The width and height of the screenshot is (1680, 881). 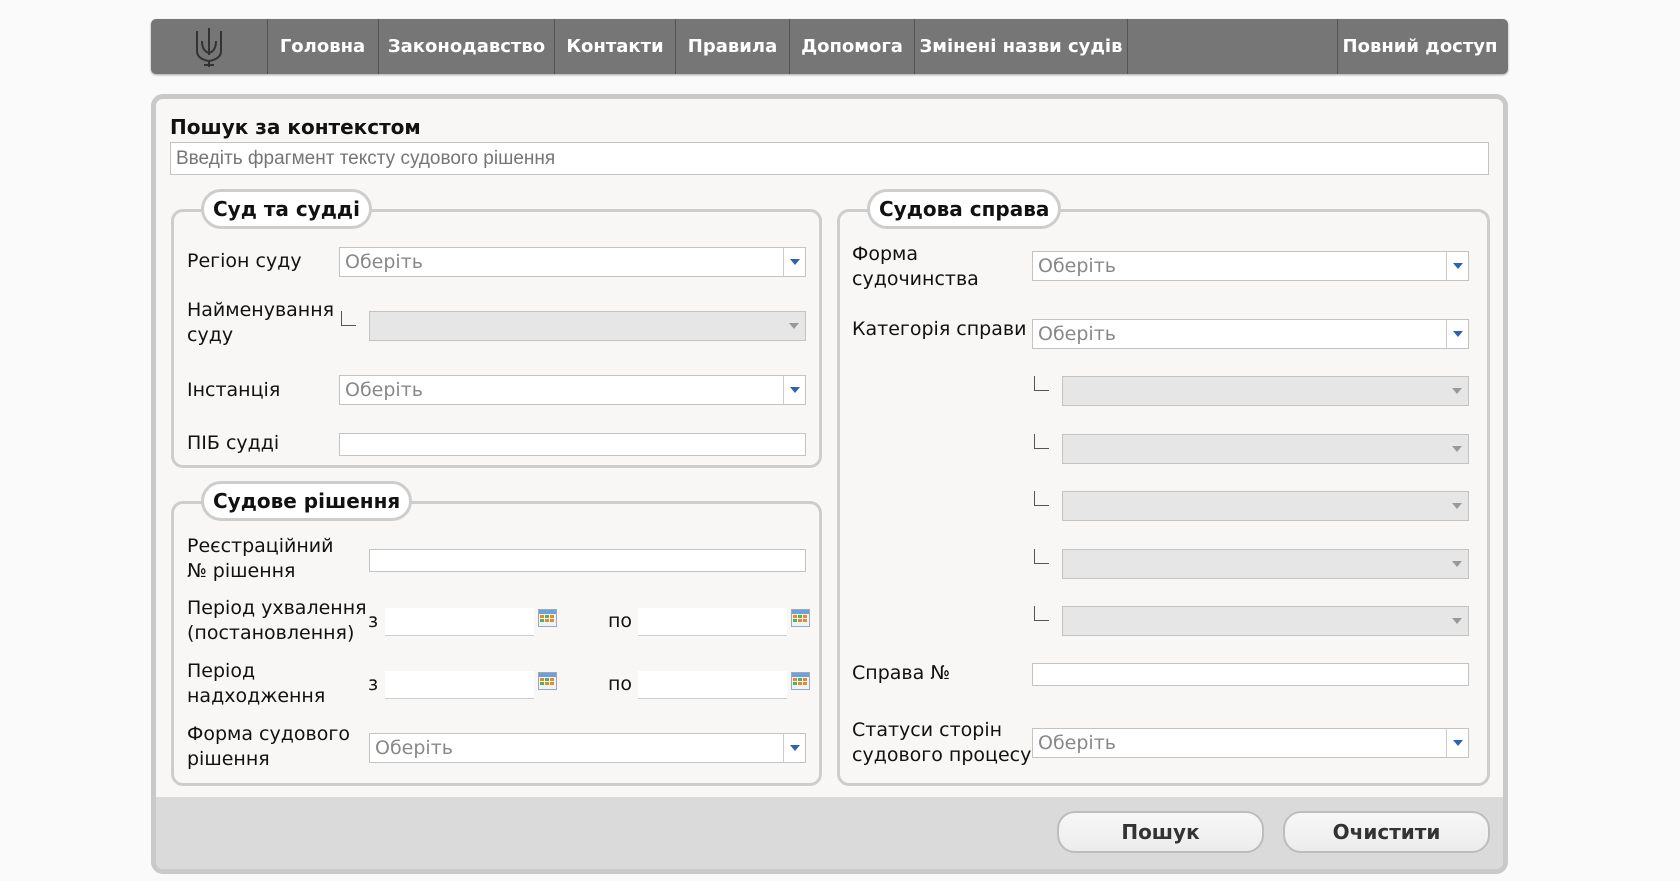 What do you see at coordinates (572, 444) in the screenshot?
I see `judge-name-input` at bounding box center [572, 444].